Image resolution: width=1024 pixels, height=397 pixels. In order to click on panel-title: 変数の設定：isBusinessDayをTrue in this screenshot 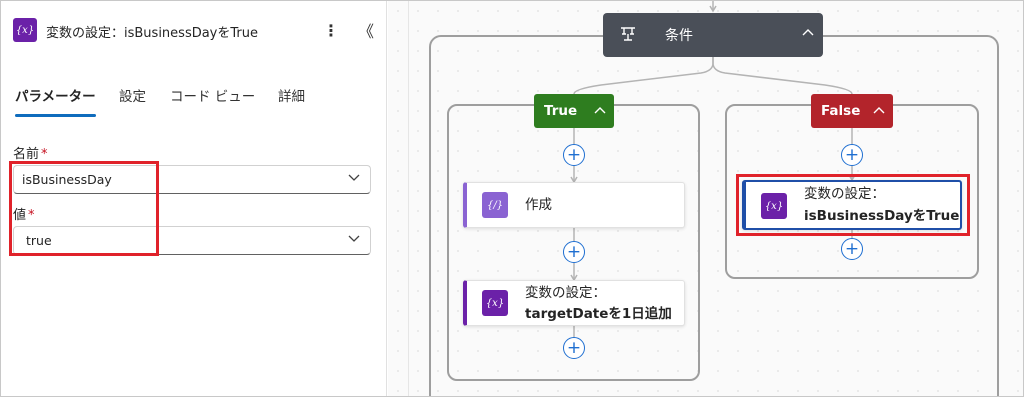, I will do `click(152, 31)`.